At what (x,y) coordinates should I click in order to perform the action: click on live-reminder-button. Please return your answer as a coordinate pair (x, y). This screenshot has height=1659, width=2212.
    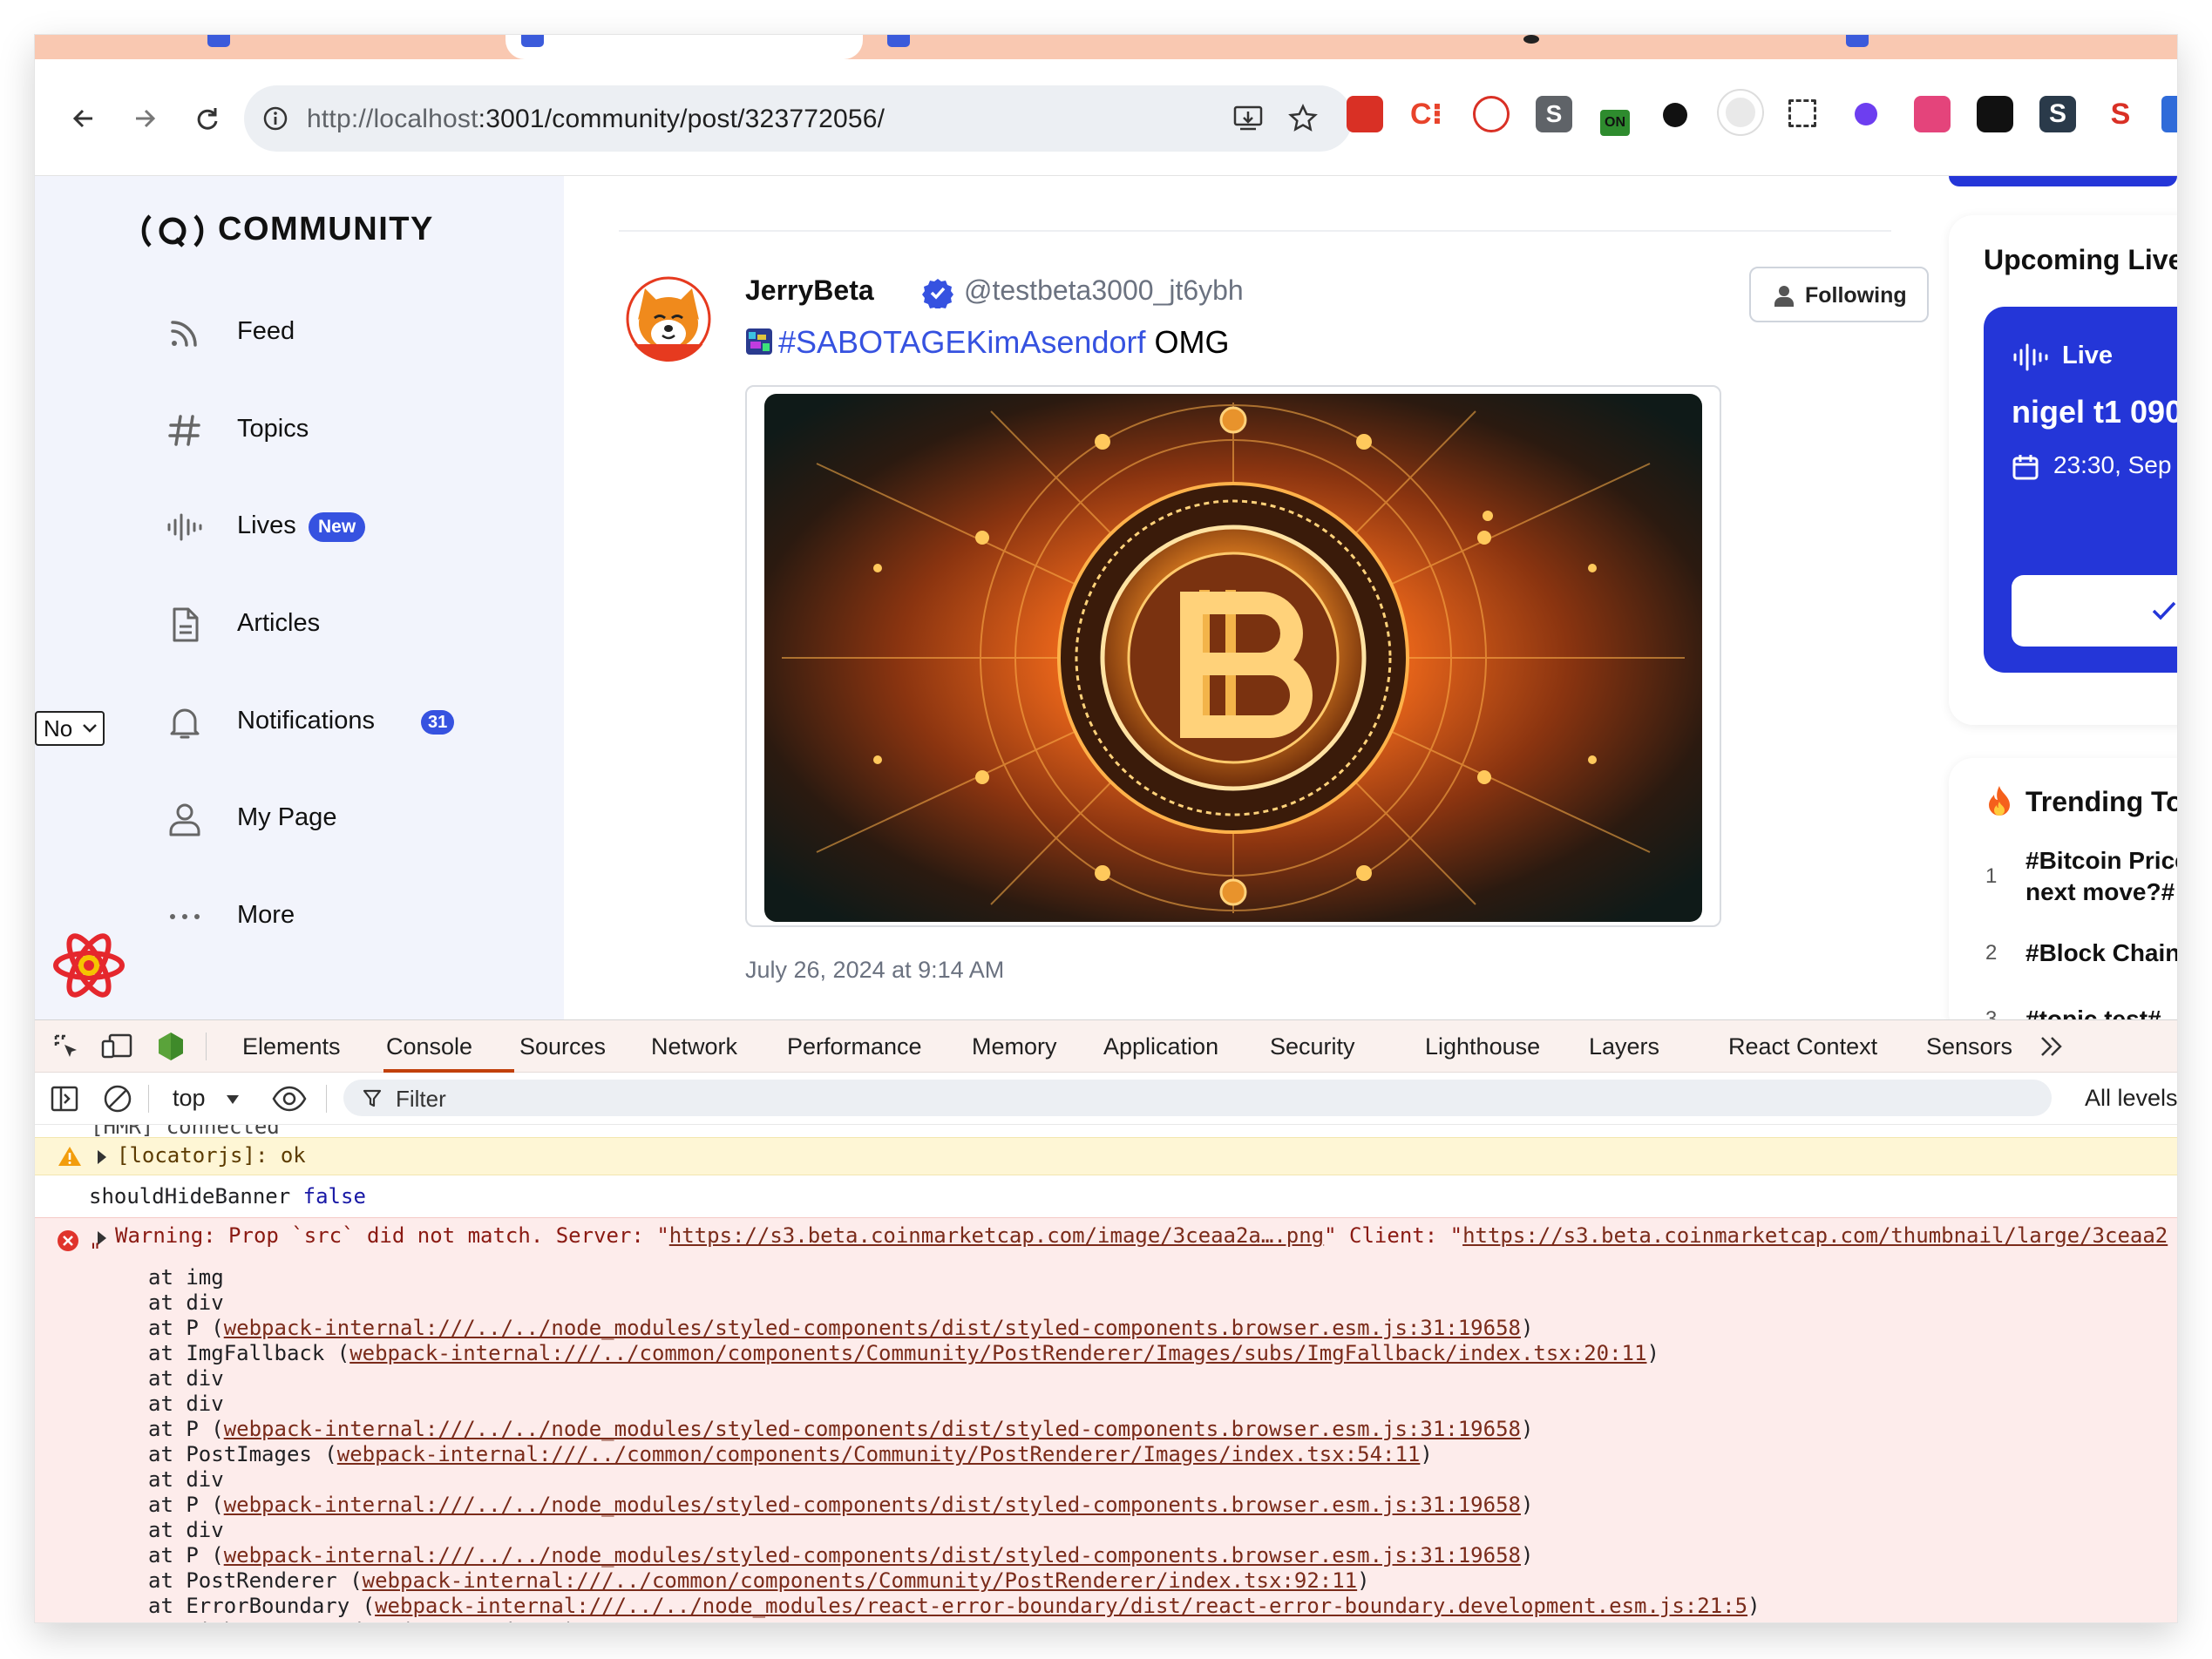
    Looking at the image, I should click on (2094, 611).